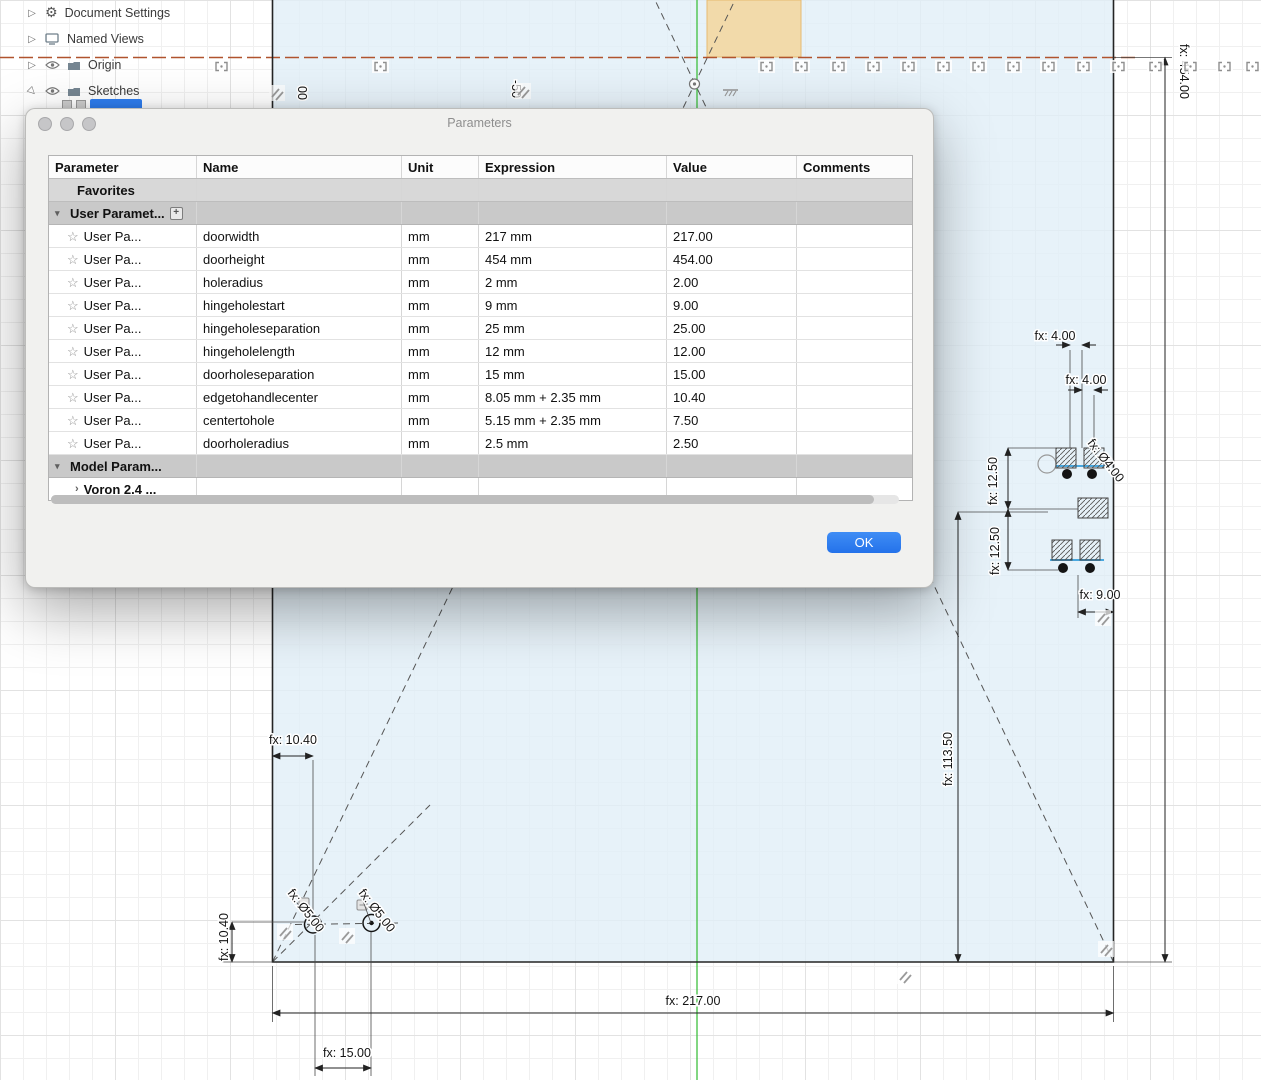 The width and height of the screenshot is (1261, 1080). What do you see at coordinates (299, 236) in the screenshot?
I see `name-cell: doorwidth` at bounding box center [299, 236].